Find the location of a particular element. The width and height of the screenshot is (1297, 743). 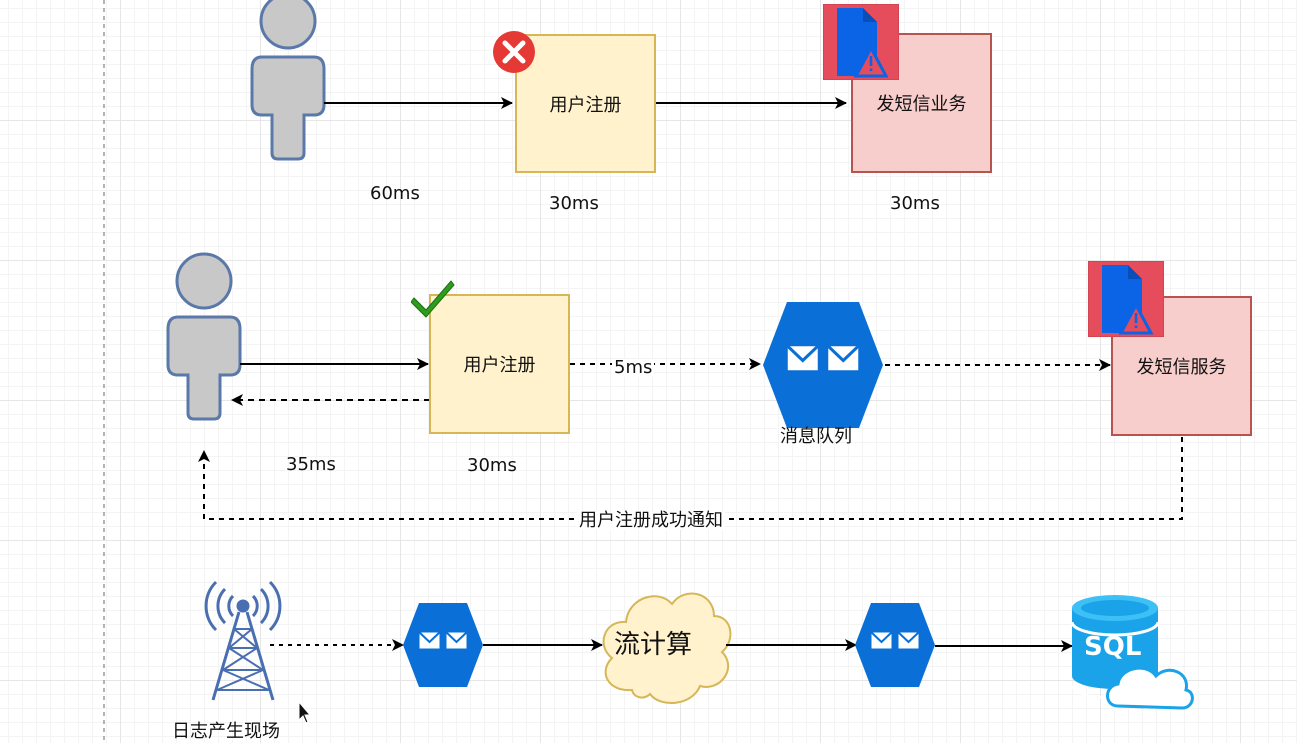

stream-compute-label: 流计算 is located at coordinates (653, 645).